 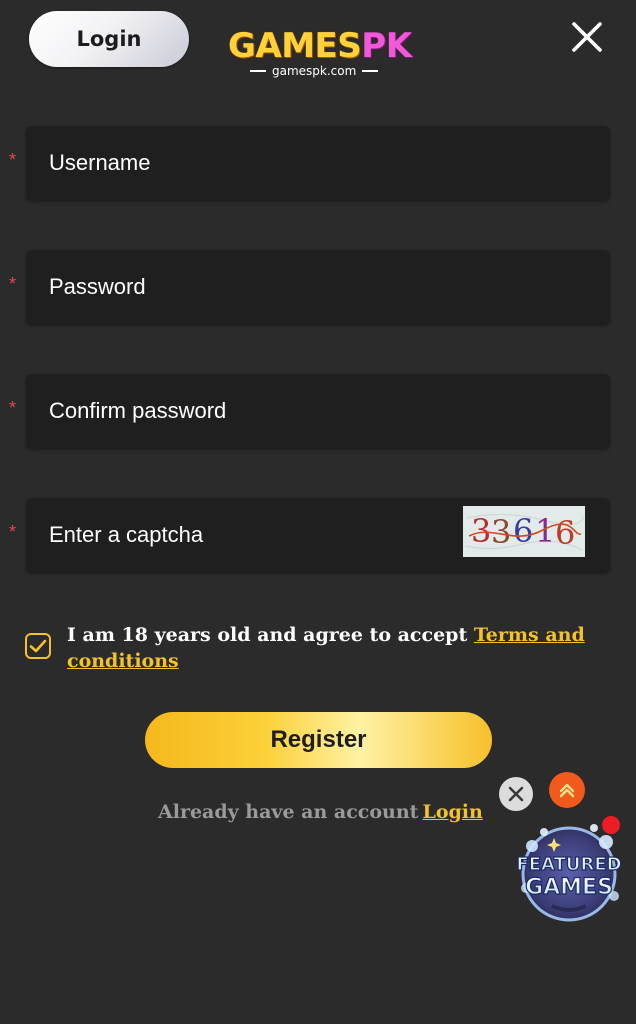 I want to click on confirm-password-row: *, so click(x=318, y=411).